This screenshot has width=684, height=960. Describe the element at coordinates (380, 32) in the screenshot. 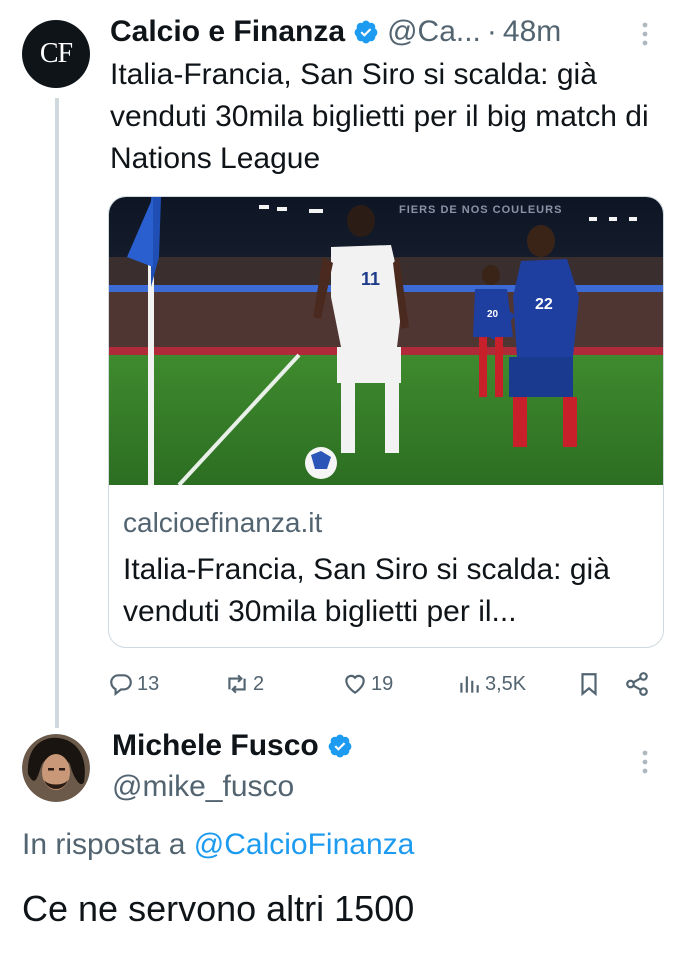

I see `tweet-header: Calcio e Finanza @Ca... · 48m` at that location.